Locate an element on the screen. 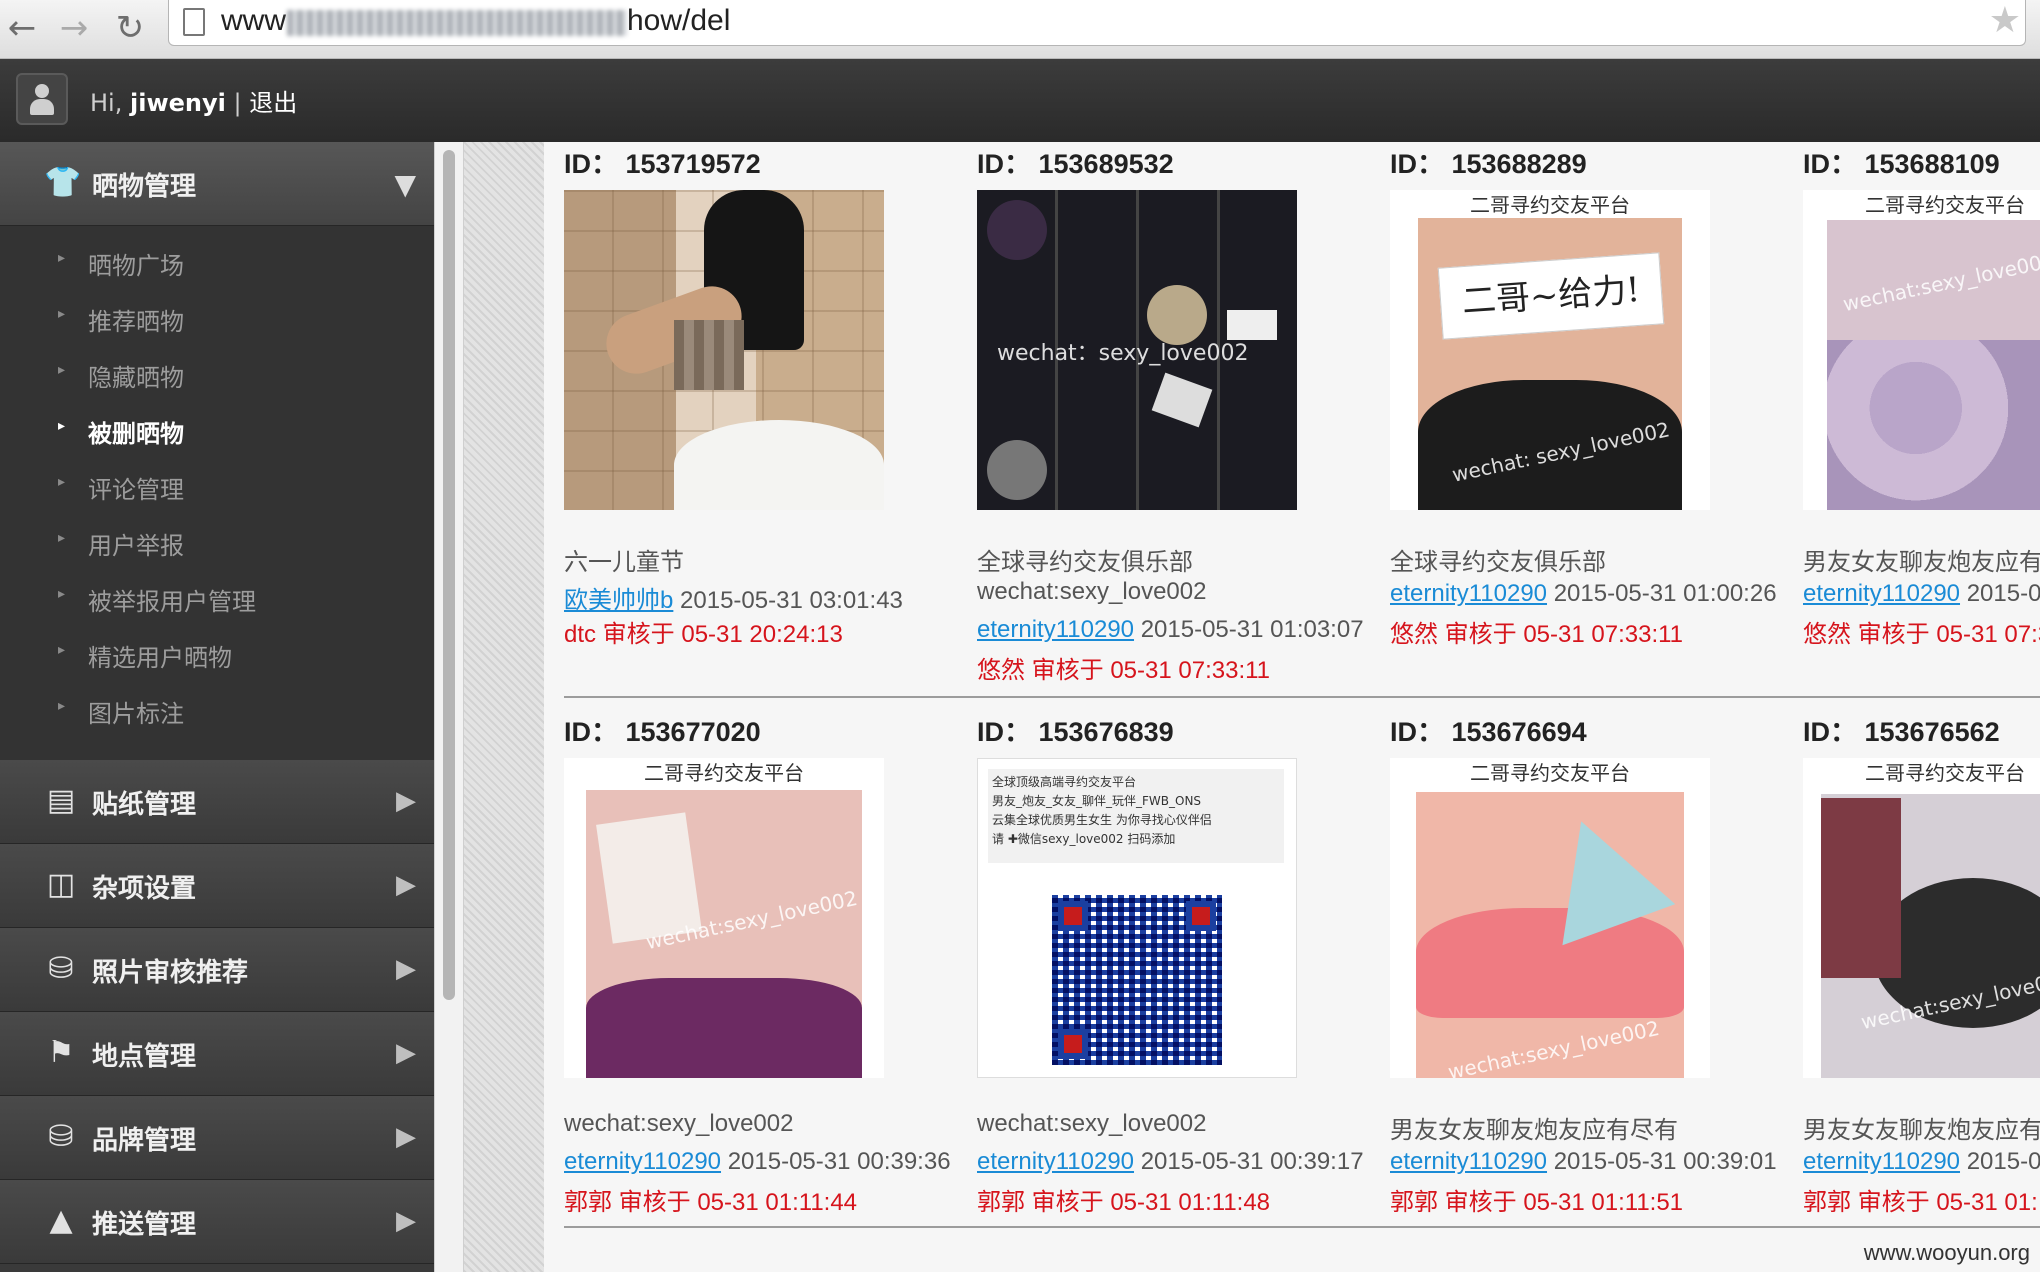 The width and height of the screenshot is (2040, 1272). menu-label: 晒物管理 is located at coordinates (144, 187).